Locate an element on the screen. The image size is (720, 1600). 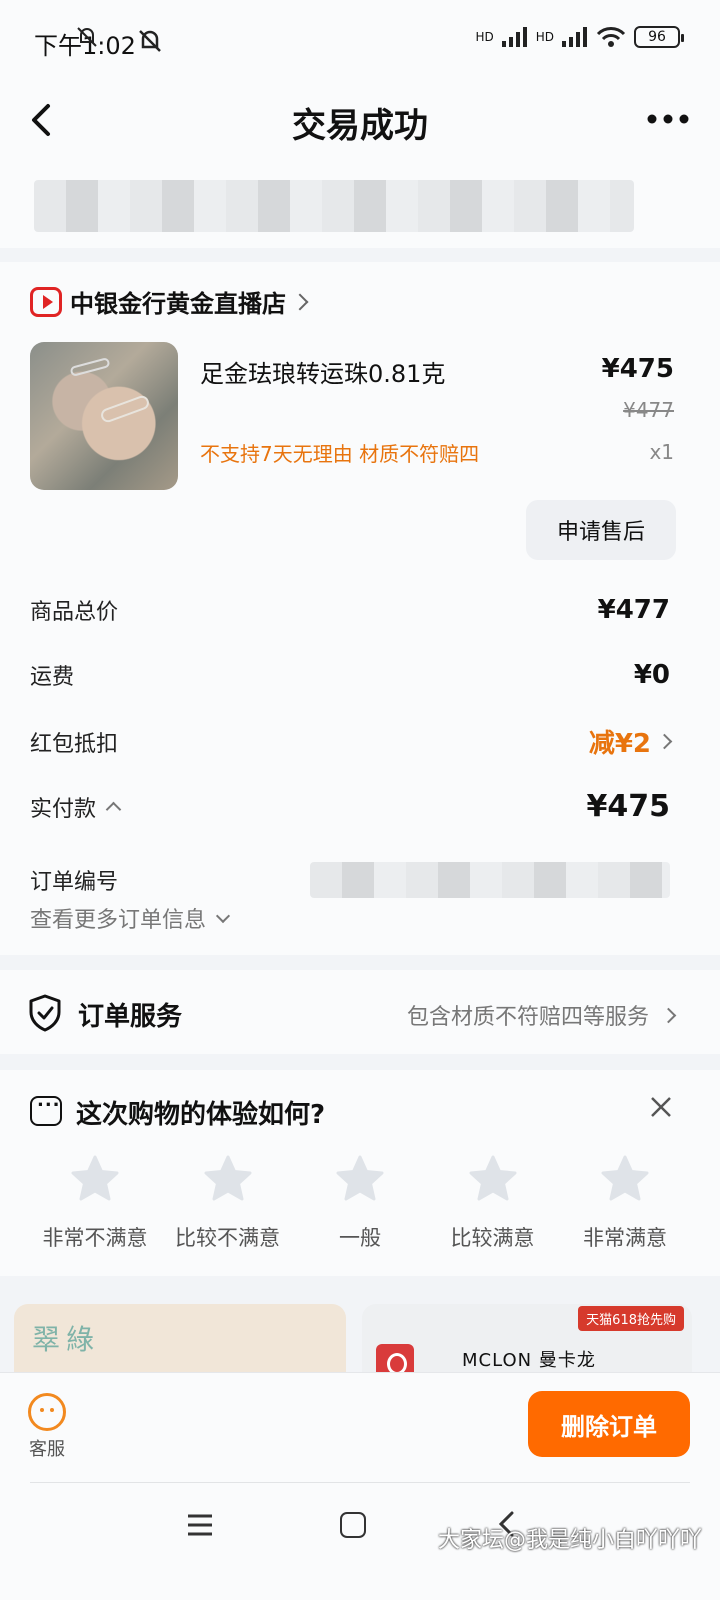
order-number-blurred is located at coordinates (490, 880).